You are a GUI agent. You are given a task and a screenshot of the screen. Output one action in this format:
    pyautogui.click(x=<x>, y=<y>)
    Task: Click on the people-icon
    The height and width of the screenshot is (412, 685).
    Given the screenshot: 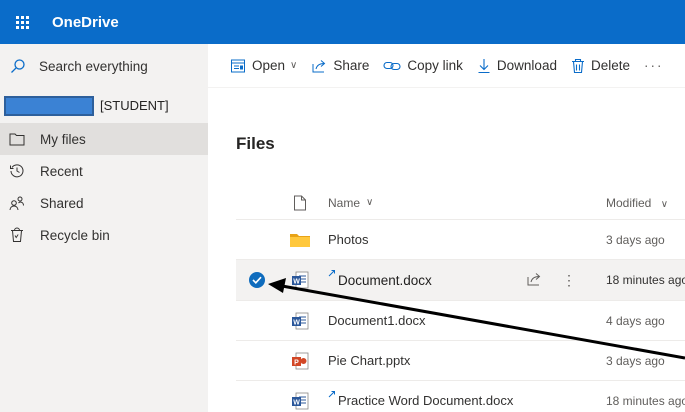 What is the action you would take?
    pyautogui.click(x=17, y=203)
    